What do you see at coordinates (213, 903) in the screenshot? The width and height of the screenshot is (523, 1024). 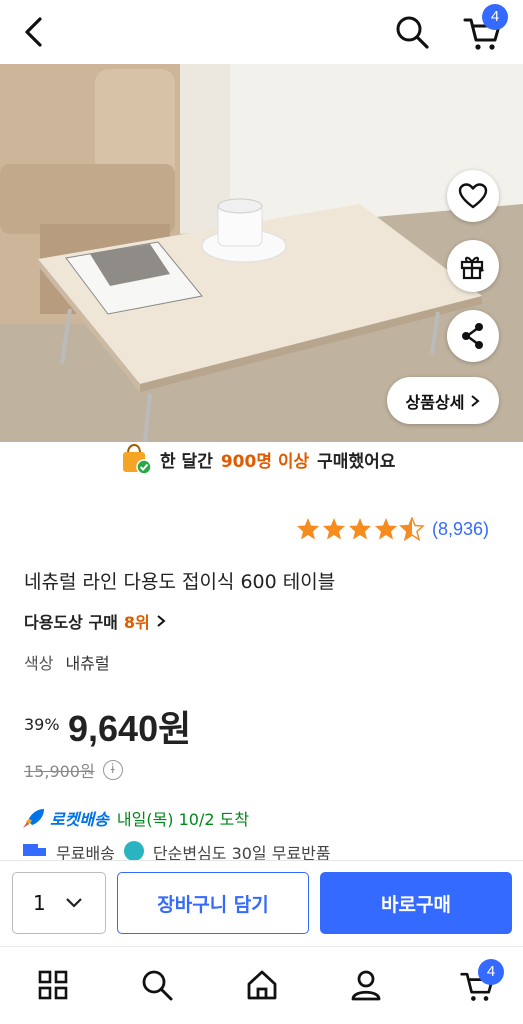 I see `add-to-cart-button: 장바구니 담기` at bounding box center [213, 903].